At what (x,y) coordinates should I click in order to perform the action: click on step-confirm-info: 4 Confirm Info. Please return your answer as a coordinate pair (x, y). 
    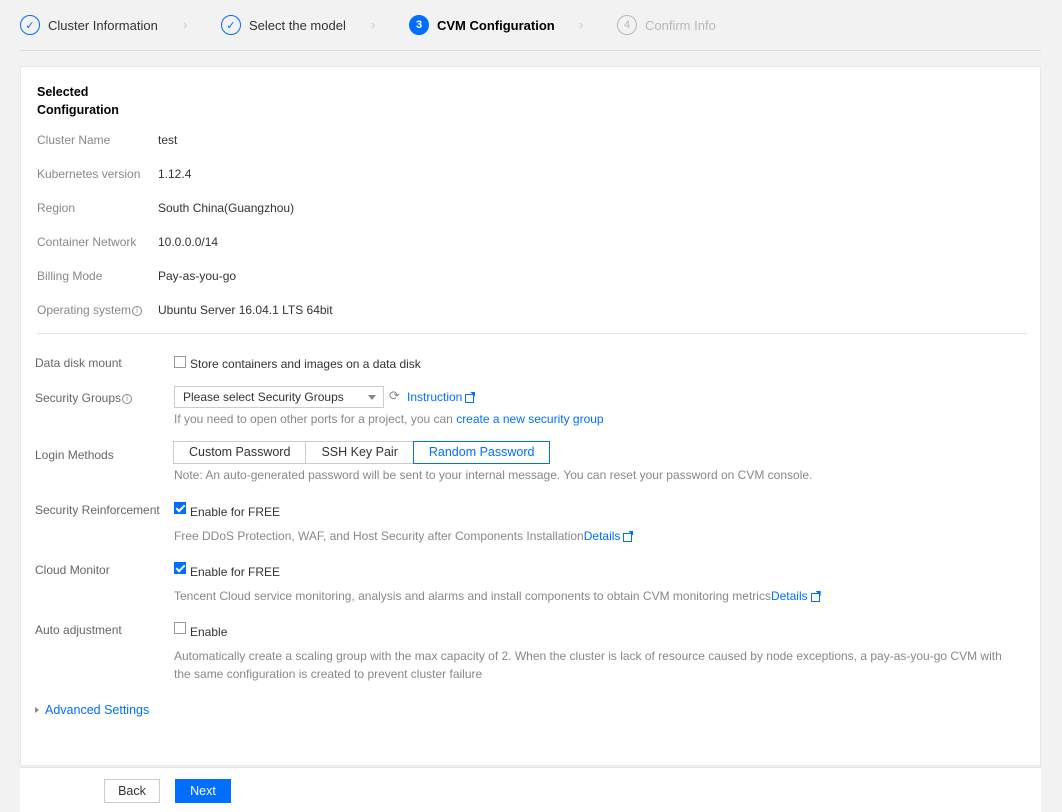
    Looking at the image, I should click on (666, 25).